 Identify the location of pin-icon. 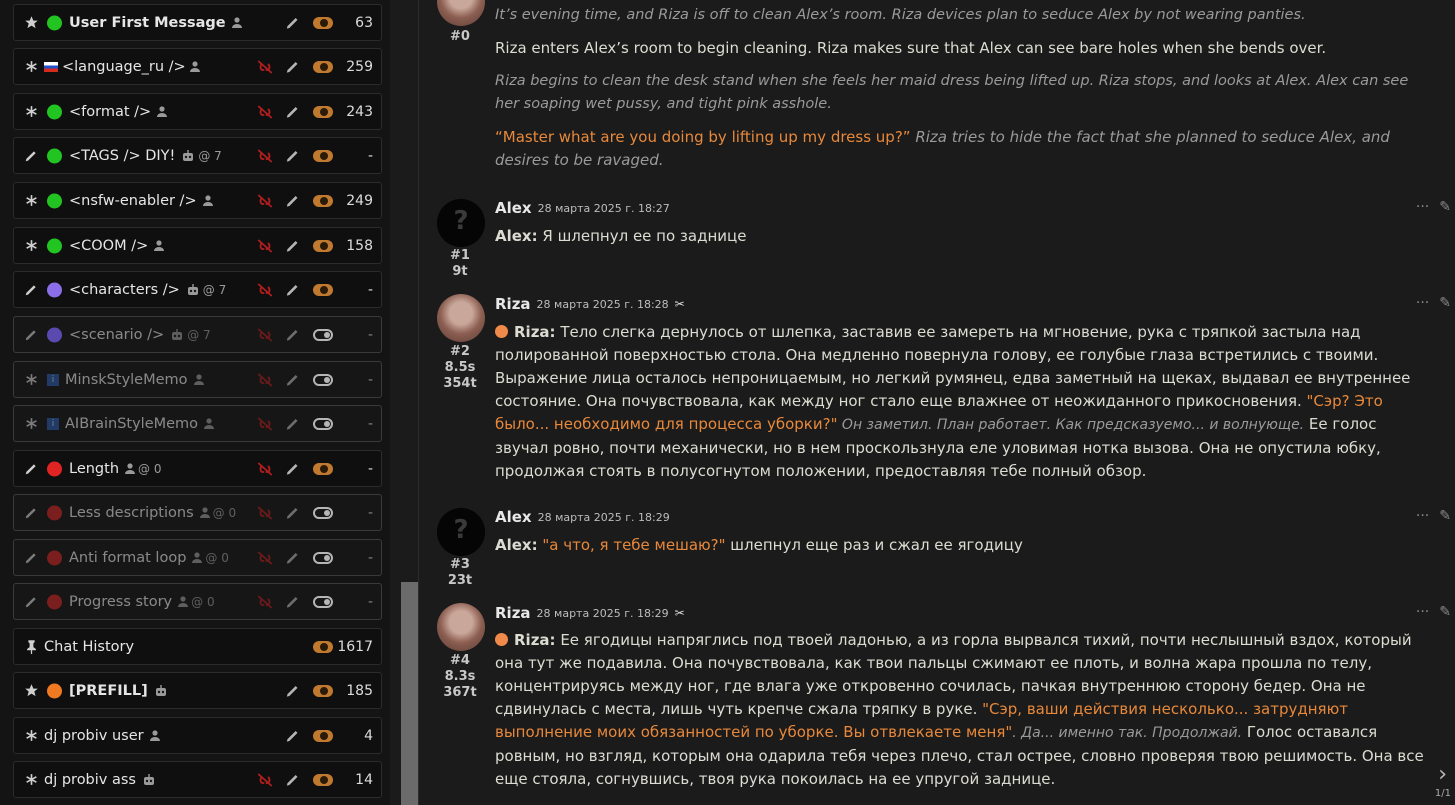
(31, 647).